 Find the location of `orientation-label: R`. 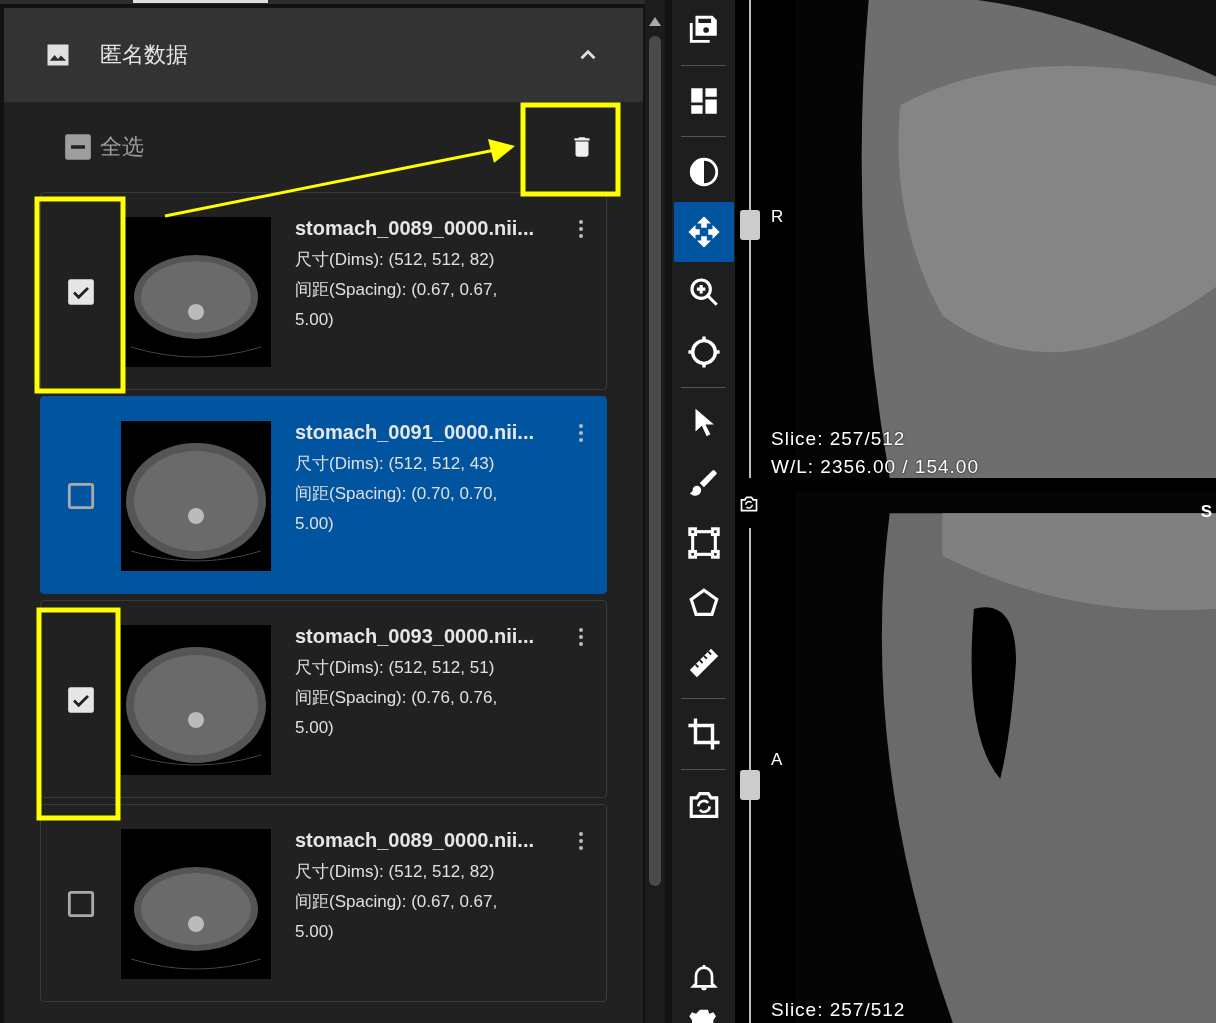

orientation-label: R is located at coordinates (777, 216).